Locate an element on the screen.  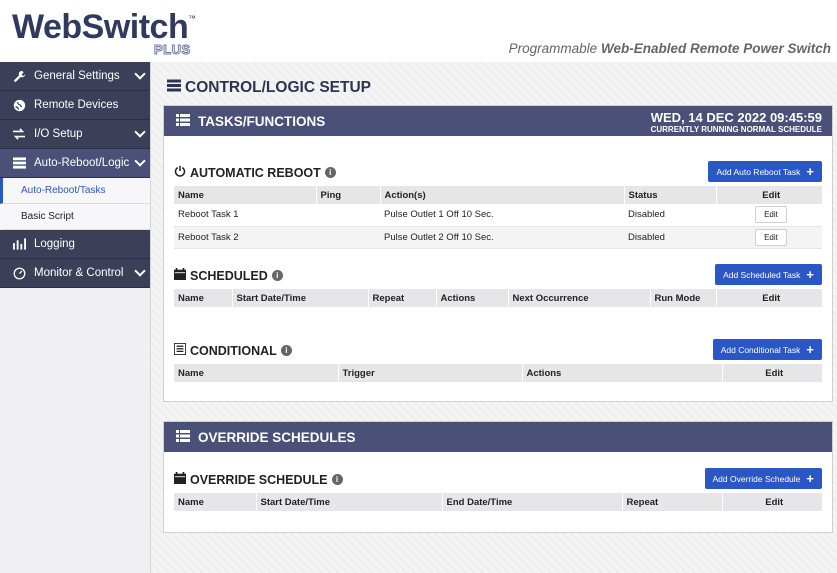
sidebar-item-auto-reboot-logic: Auto-Reboot/Logic is located at coordinates (75, 163).